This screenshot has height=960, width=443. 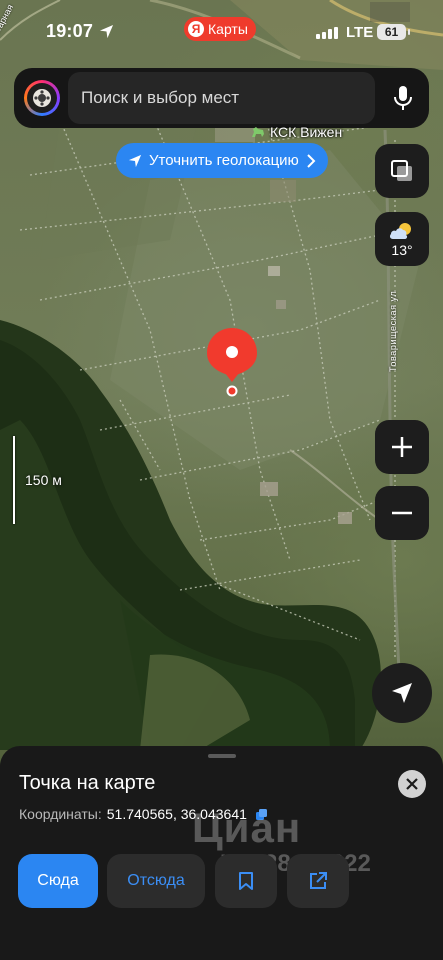 What do you see at coordinates (232, 362) in the screenshot?
I see `map-pin-icon` at bounding box center [232, 362].